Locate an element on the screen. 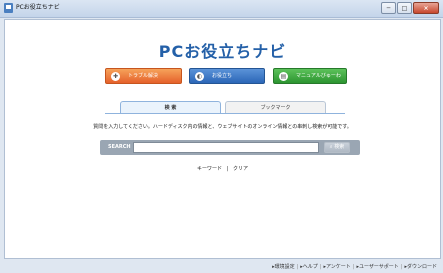 This screenshot has height=273, width=443. trouble-label: トラブル解決 is located at coordinates (143, 76).